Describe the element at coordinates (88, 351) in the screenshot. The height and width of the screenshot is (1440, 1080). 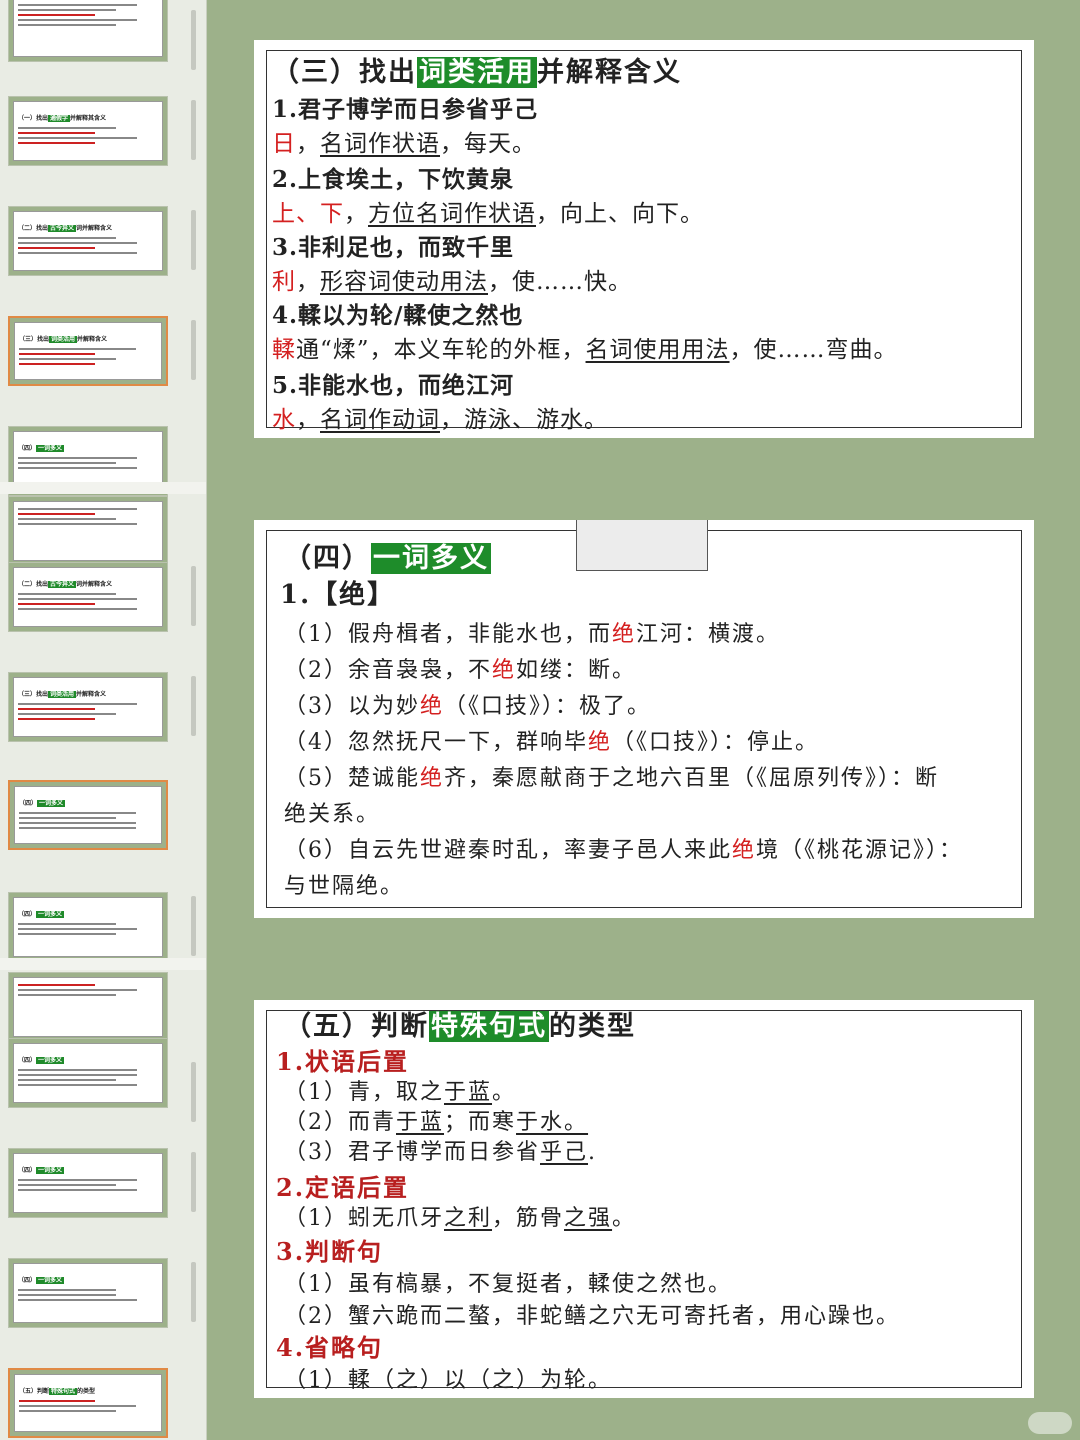
I see `slide-thumbnail-selected: （三）找出 词类活用 并解释含义` at that location.